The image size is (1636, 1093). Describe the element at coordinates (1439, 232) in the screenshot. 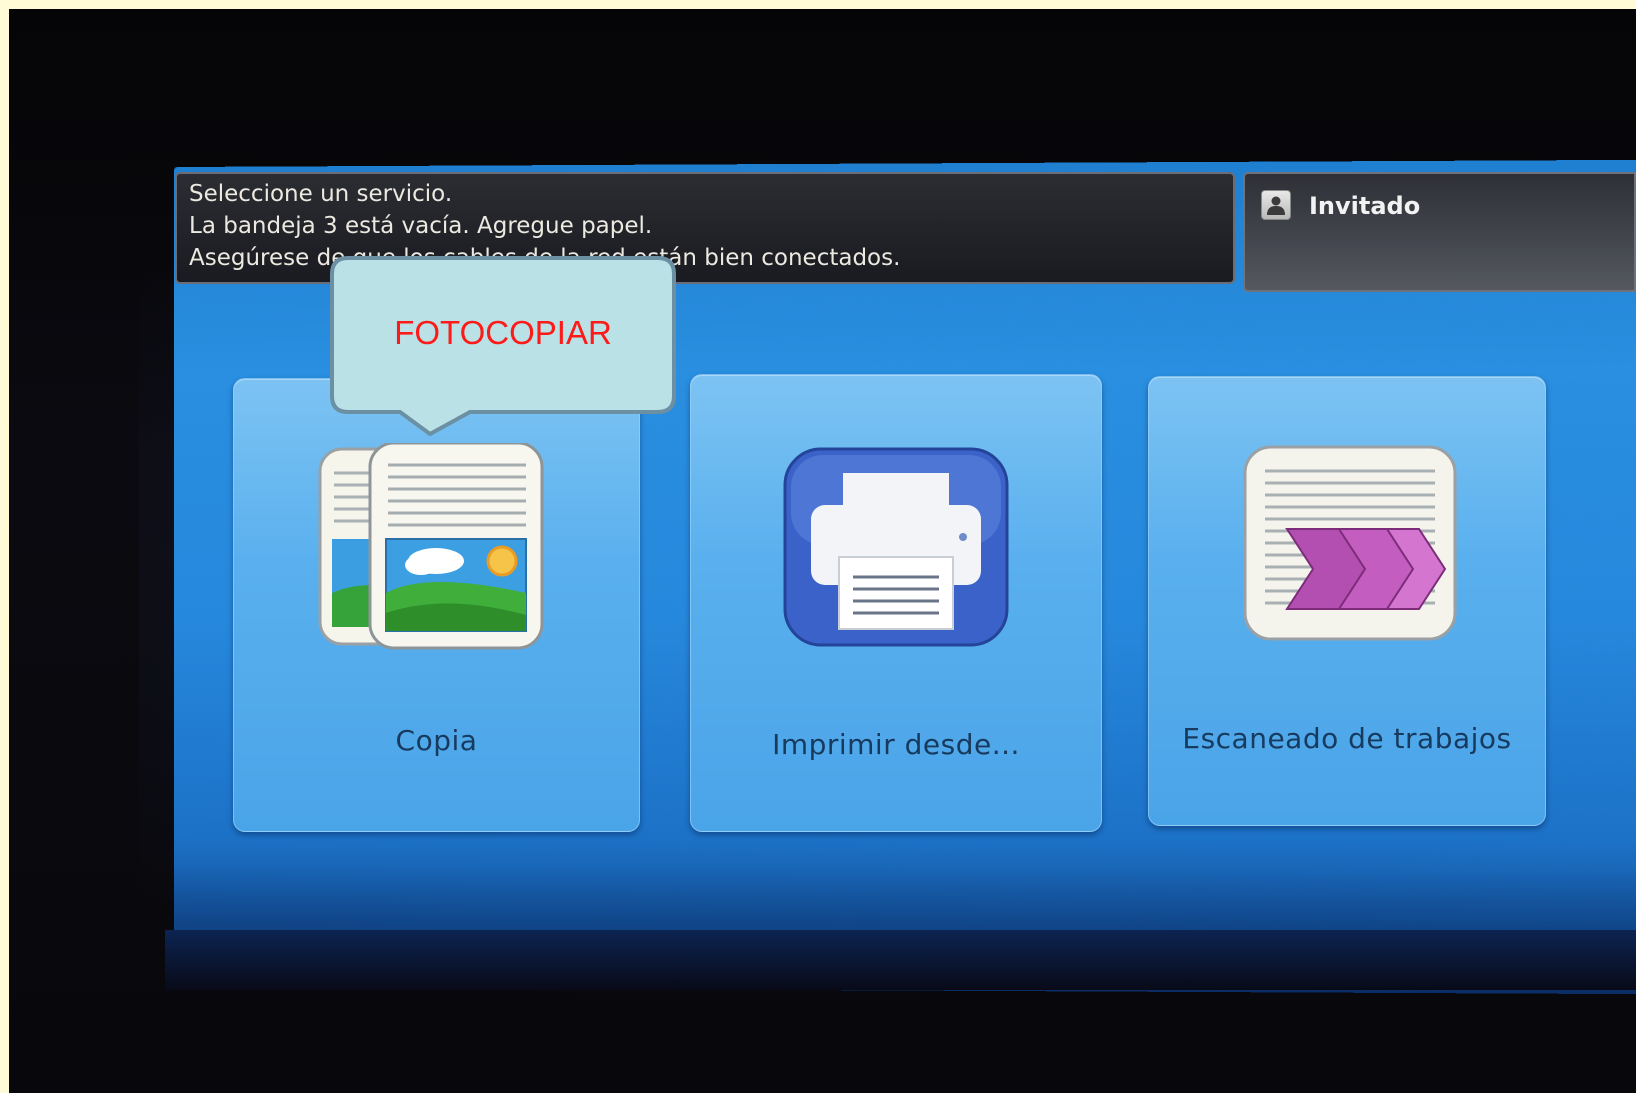

I see `user-panel: Invitado` at that location.